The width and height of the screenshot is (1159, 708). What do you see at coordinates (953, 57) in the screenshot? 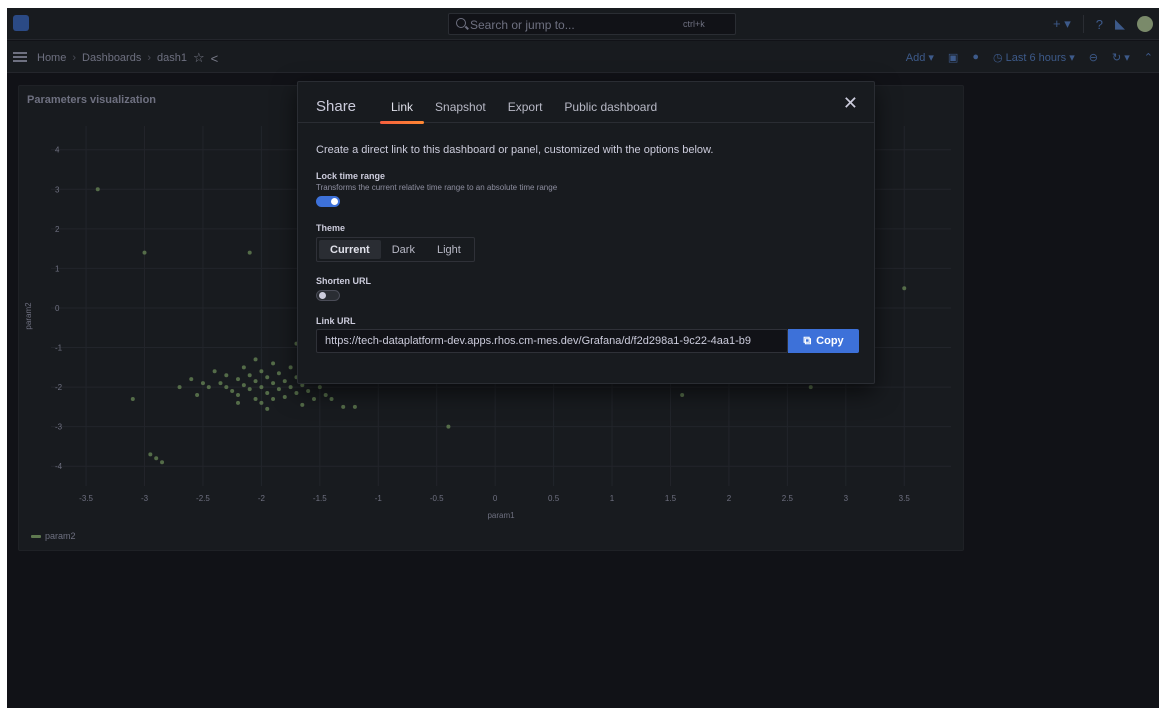
I see `save-icon: ▣` at bounding box center [953, 57].